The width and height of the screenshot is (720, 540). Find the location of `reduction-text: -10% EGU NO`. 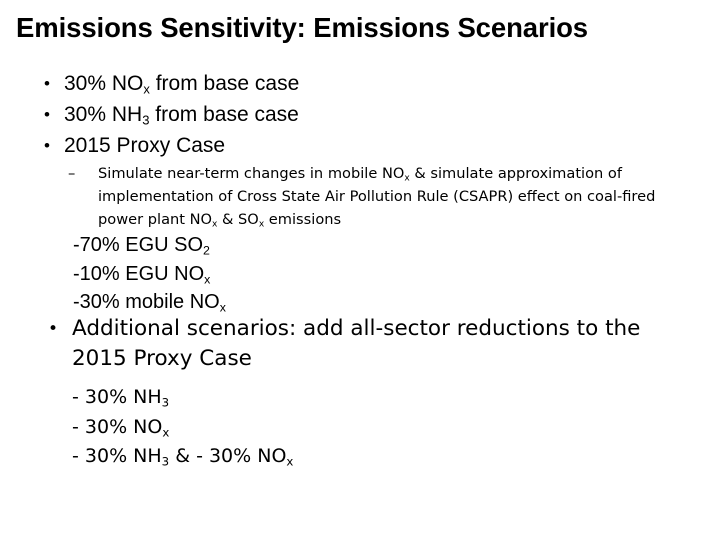

reduction-text: -10% EGU NO is located at coordinates (139, 273).